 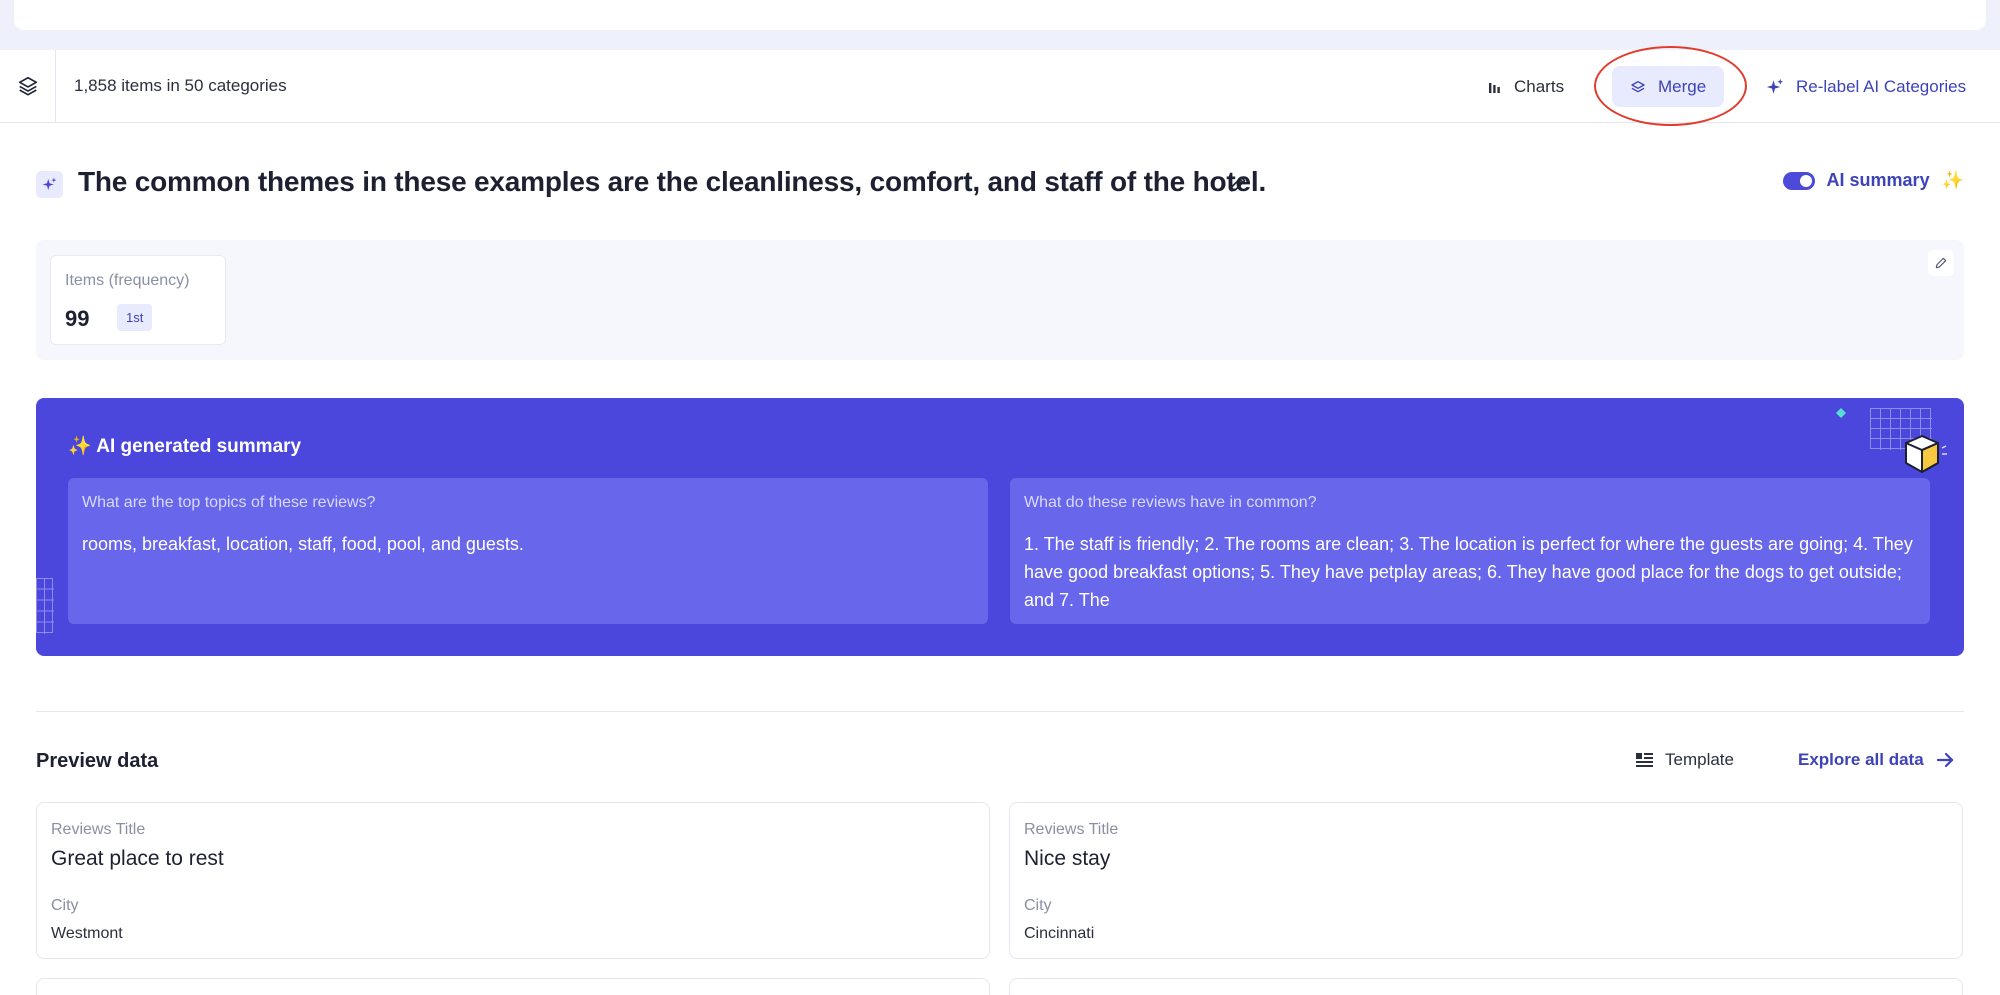 I want to click on arrow-right-icon, so click(x=1944, y=760).